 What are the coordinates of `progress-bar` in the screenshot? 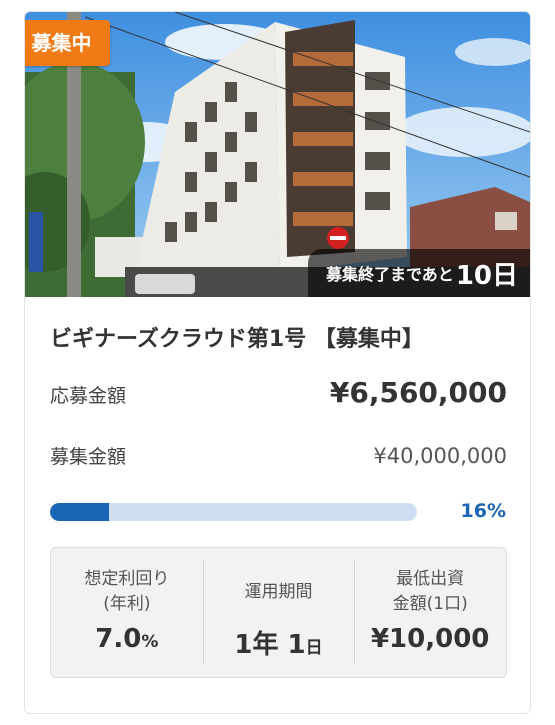 It's located at (233, 512).